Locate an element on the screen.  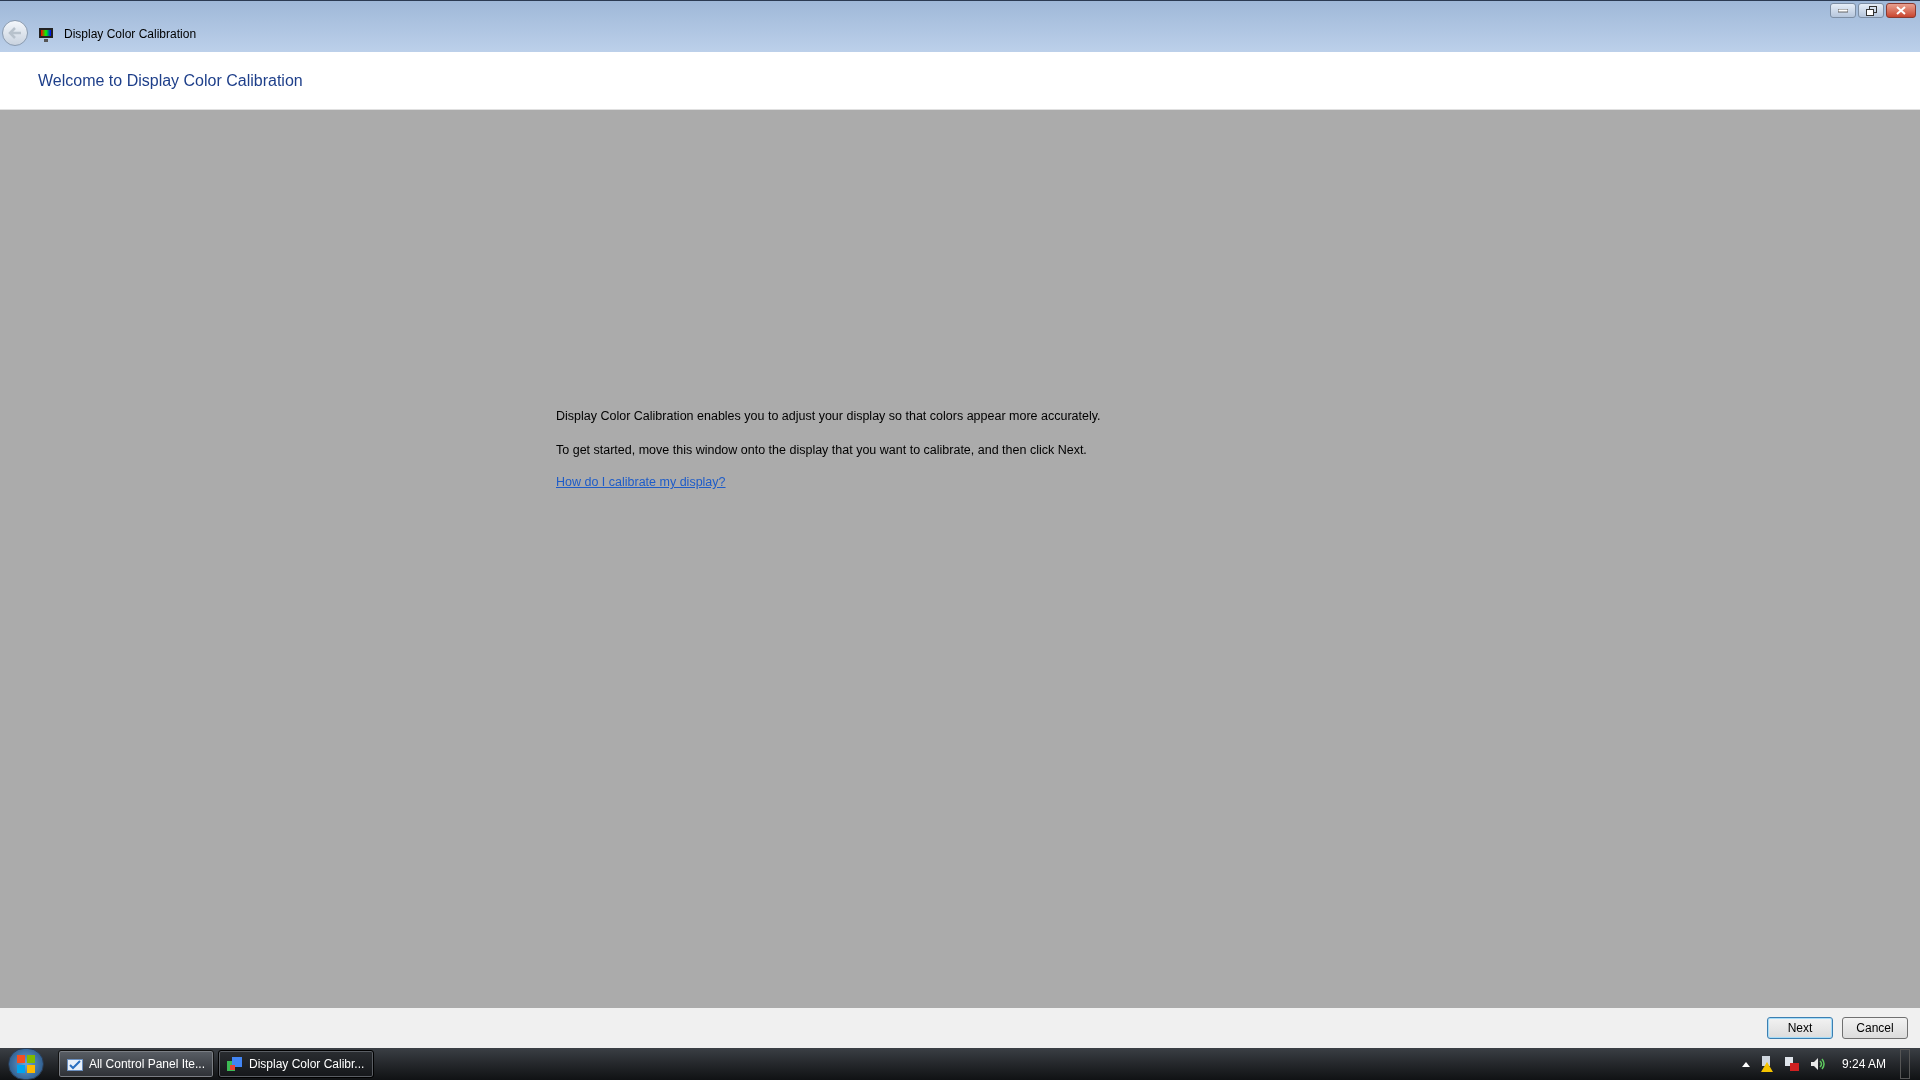
restore-icon is located at coordinates (1871, 10).